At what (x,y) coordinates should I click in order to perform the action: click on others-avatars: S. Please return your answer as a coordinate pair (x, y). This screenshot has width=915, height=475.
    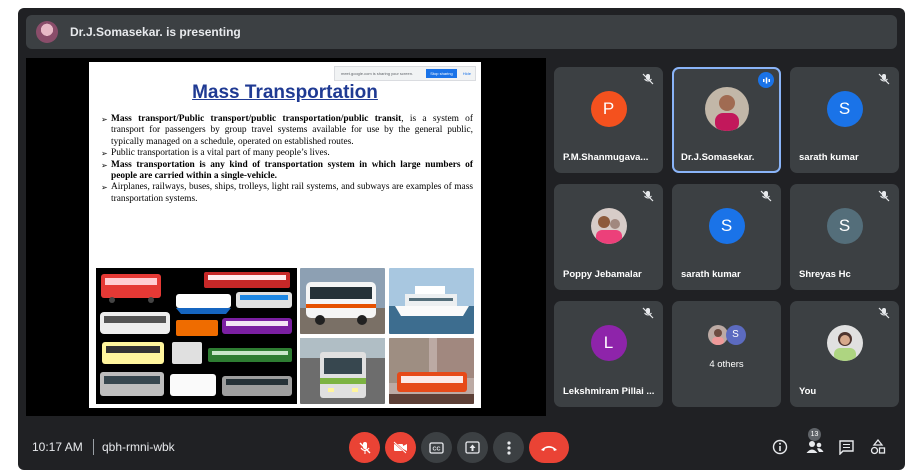
    Looking at the image, I should click on (726, 334).